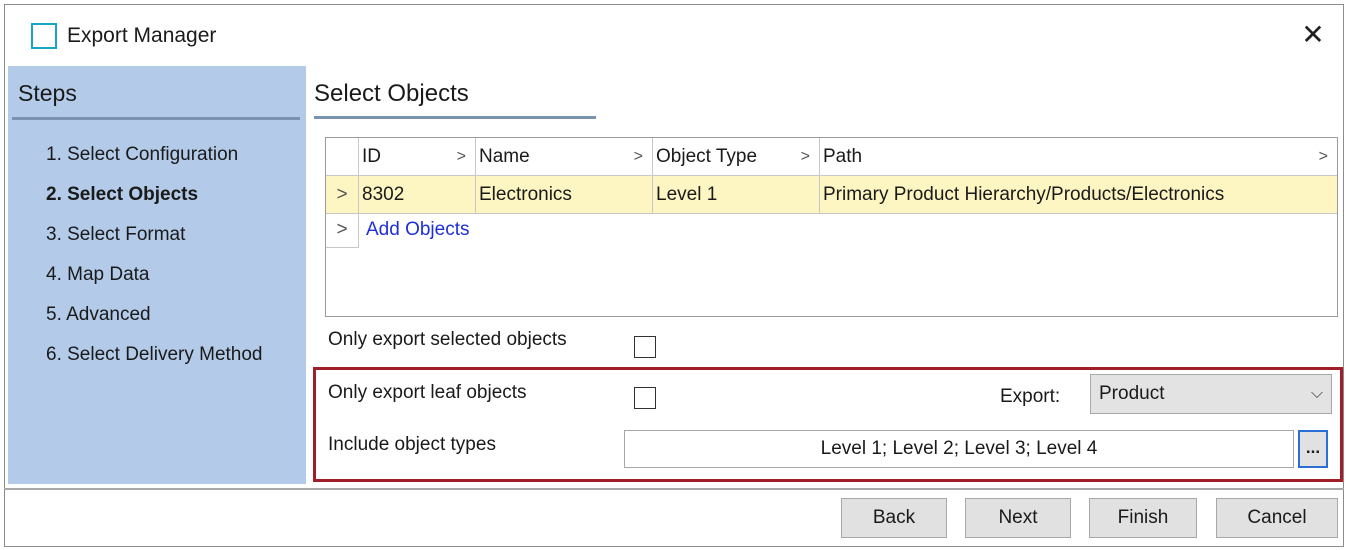 Image resolution: width=1348 pixels, height=550 pixels. What do you see at coordinates (154, 162) in the screenshot?
I see `step-select-configuration: 1. Select Configuration` at bounding box center [154, 162].